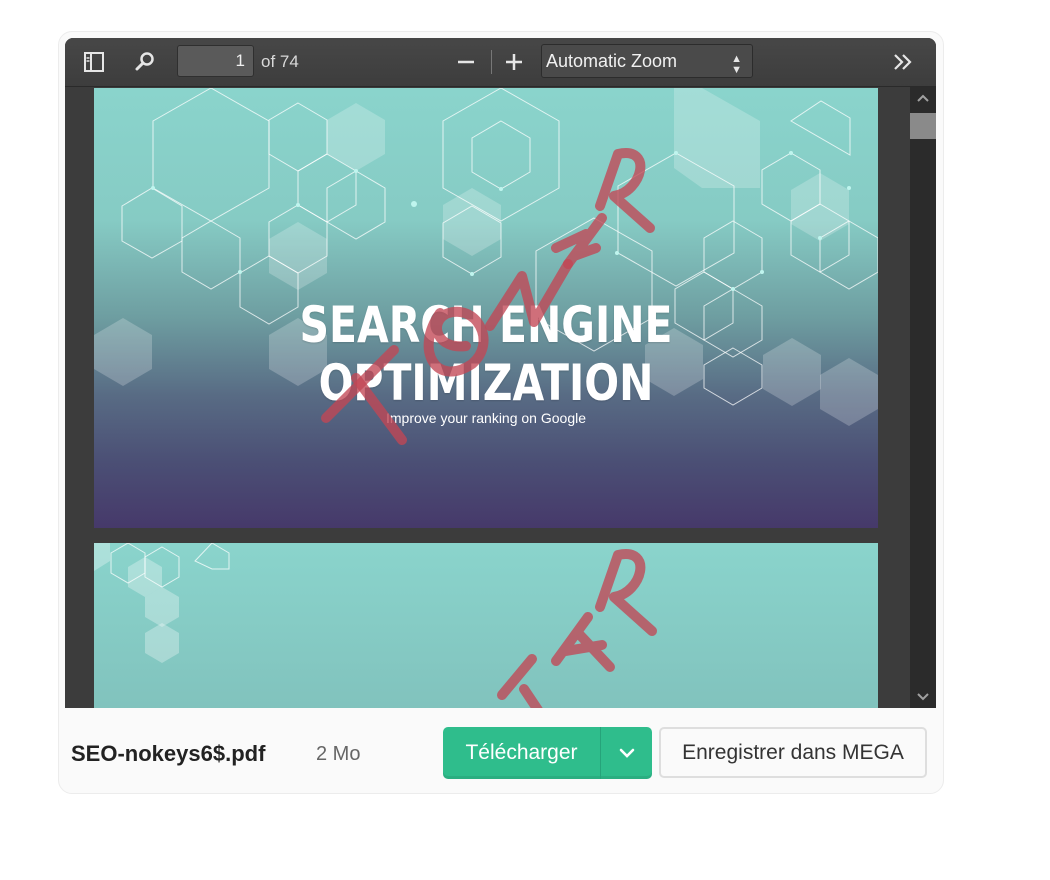 The height and width of the screenshot is (880, 1050). Describe the element at coordinates (491, 62) in the screenshot. I see `toolbar-divider` at that location.